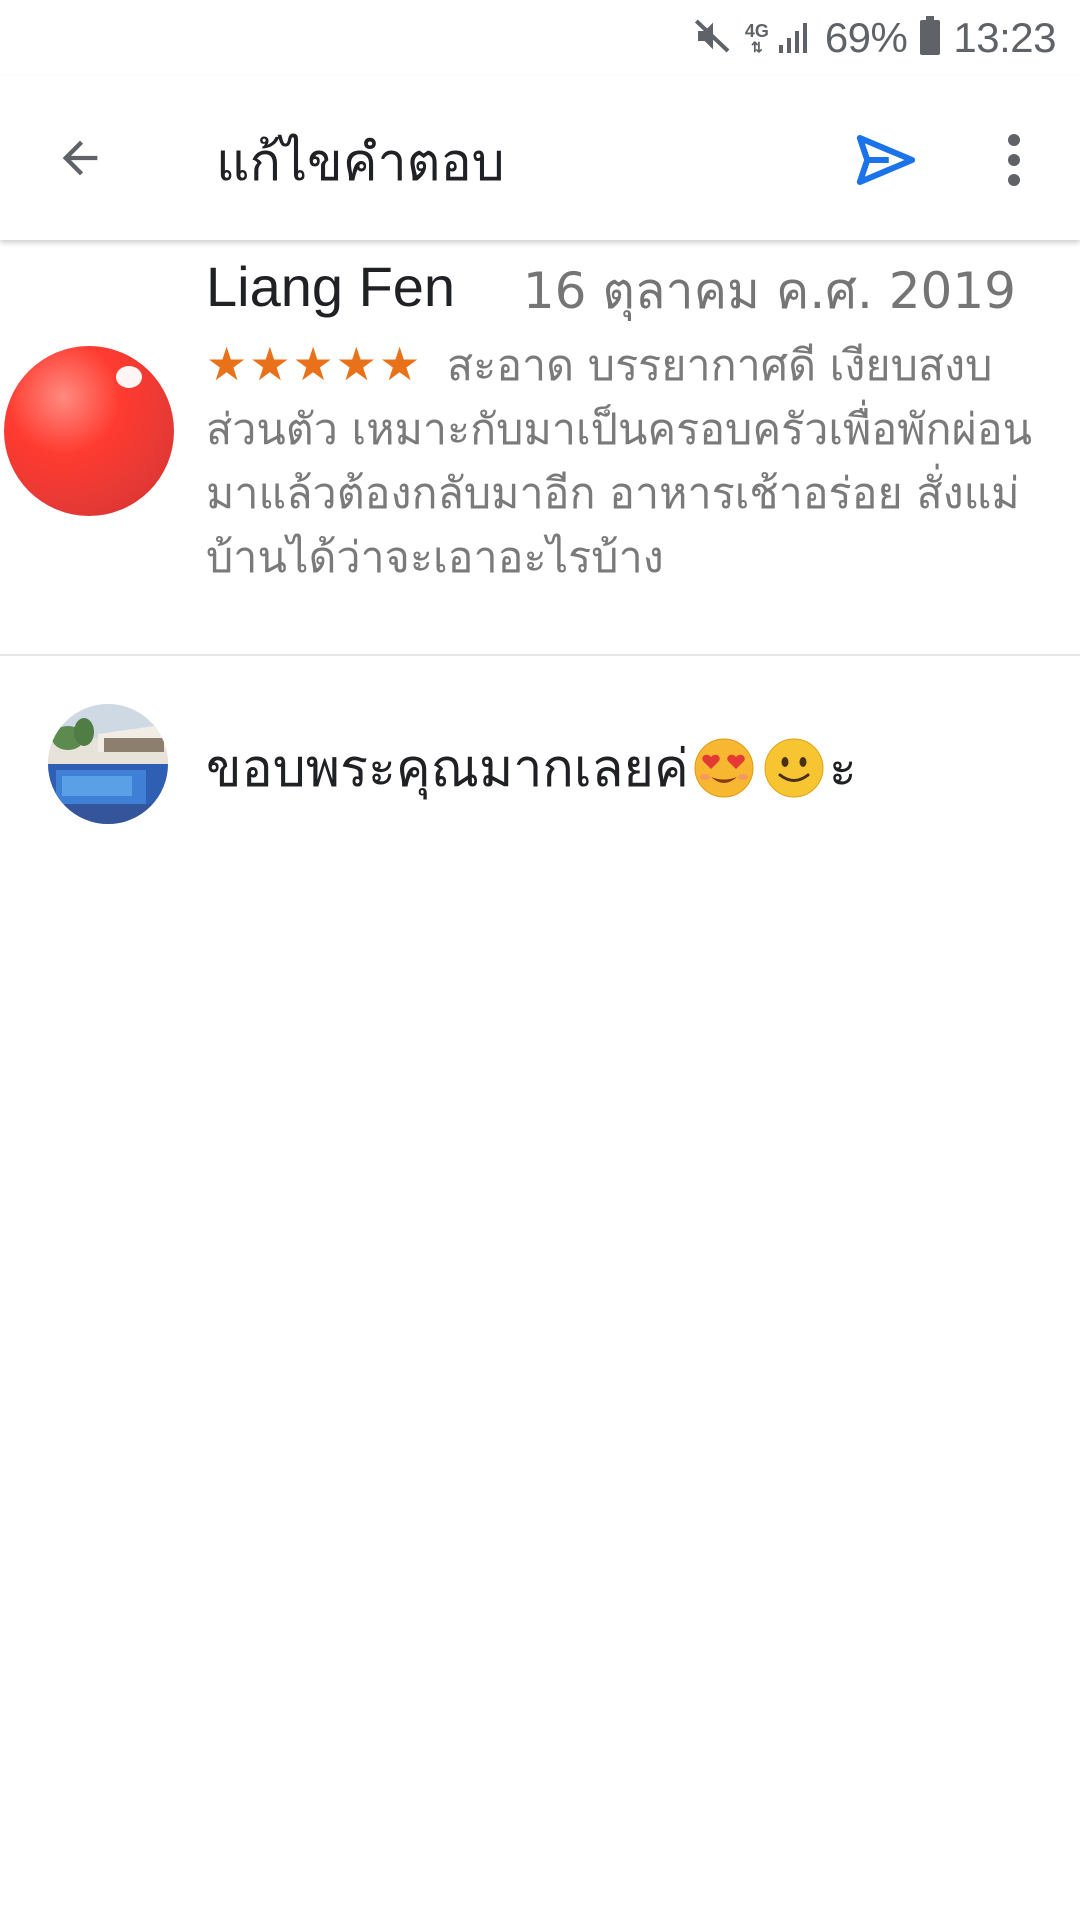 This screenshot has width=1080, height=1919. Describe the element at coordinates (331, 286) in the screenshot. I see `reviewer-name: Liang Fen` at that location.